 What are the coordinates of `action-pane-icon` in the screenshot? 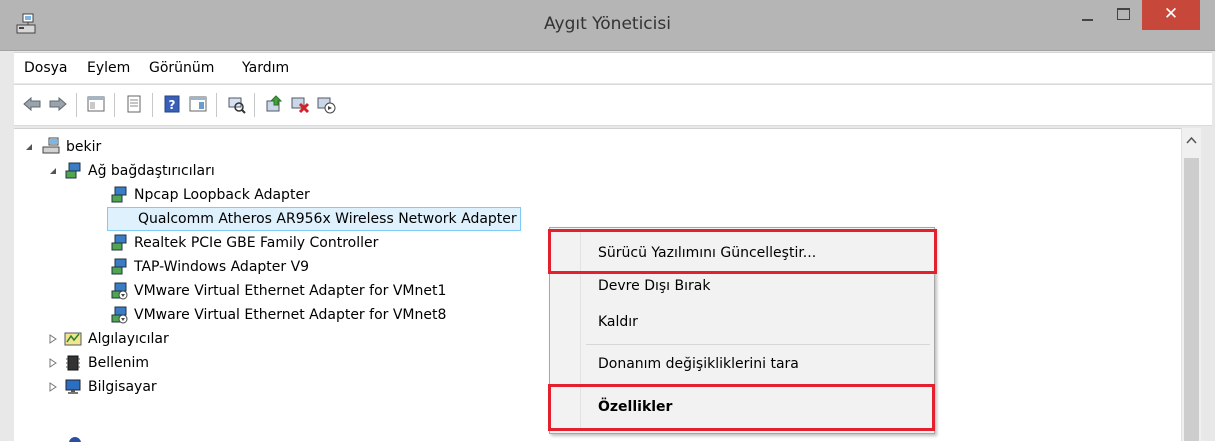 It's located at (198, 104).